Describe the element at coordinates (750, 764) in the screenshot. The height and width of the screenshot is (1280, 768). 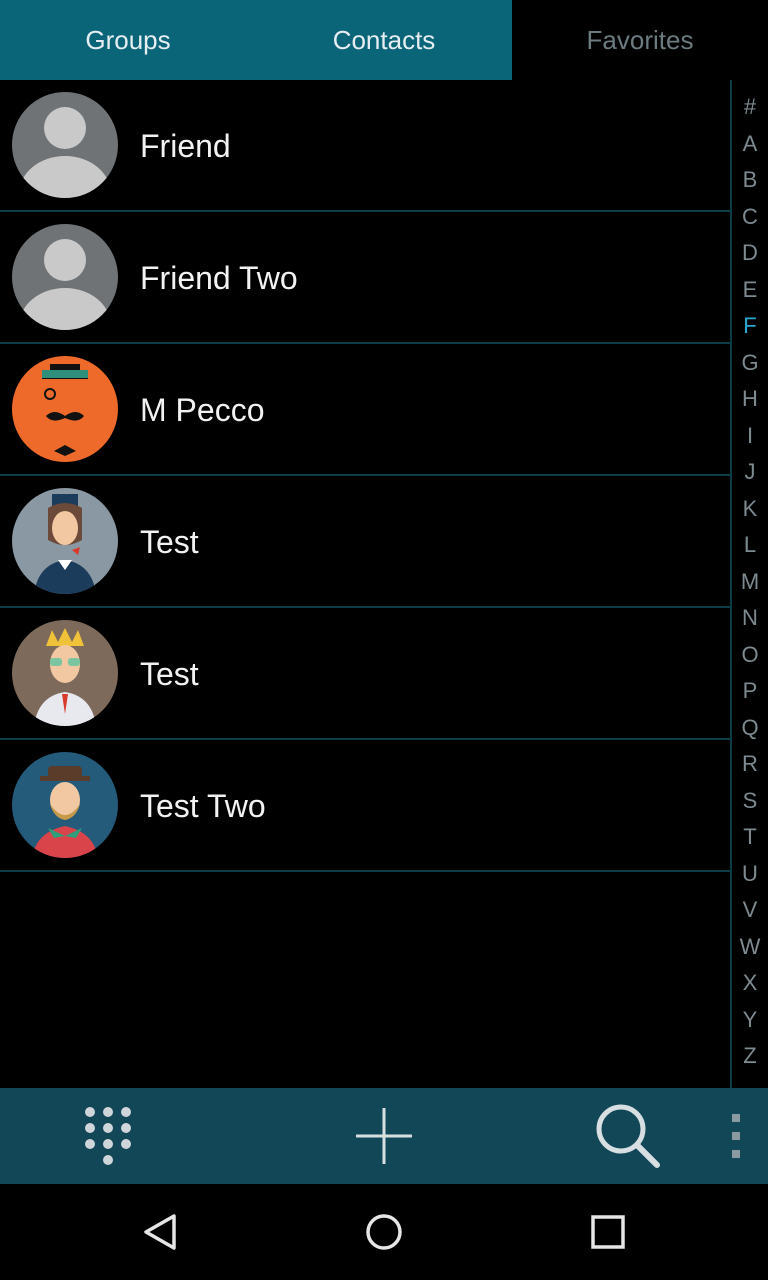
I see `index-letter: R` at that location.